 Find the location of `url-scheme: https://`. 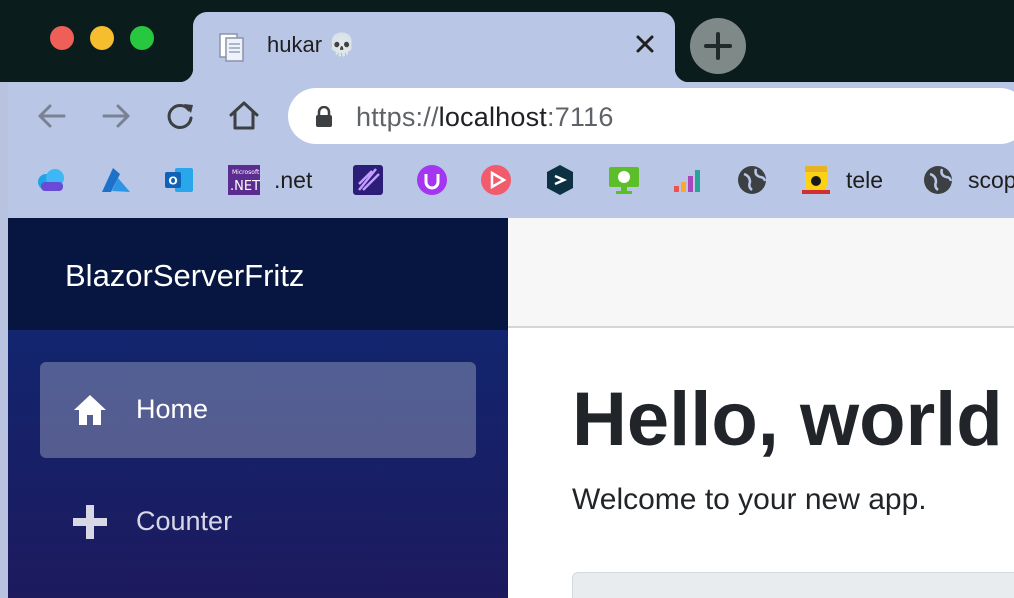

url-scheme: https:// is located at coordinates (397, 117).